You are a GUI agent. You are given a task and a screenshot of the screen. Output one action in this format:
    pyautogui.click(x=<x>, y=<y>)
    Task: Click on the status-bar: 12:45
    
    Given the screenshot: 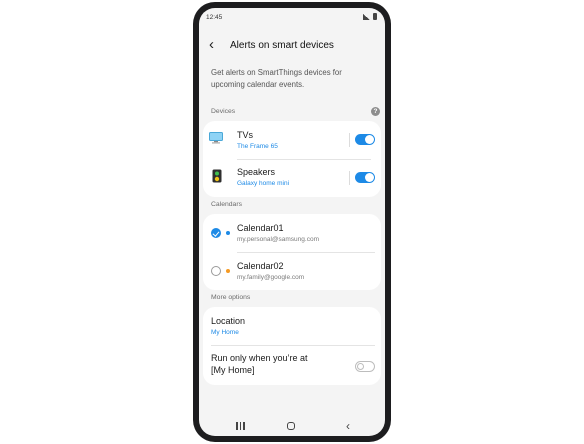 What is the action you would take?
    pyautogui.click(x=292, y=17)
    